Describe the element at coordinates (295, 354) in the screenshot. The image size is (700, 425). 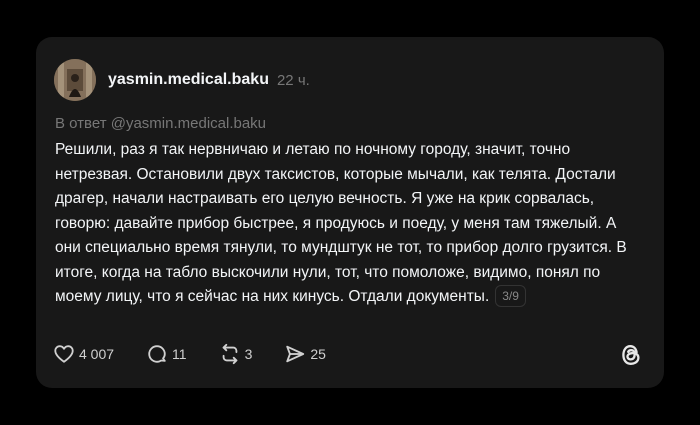
I see `send-icon` at that location.